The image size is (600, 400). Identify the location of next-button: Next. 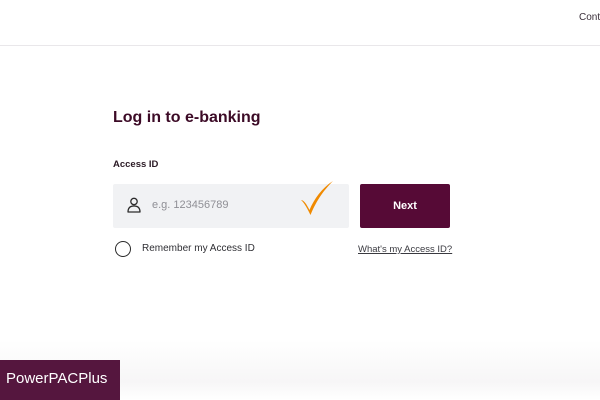
(405, 206).